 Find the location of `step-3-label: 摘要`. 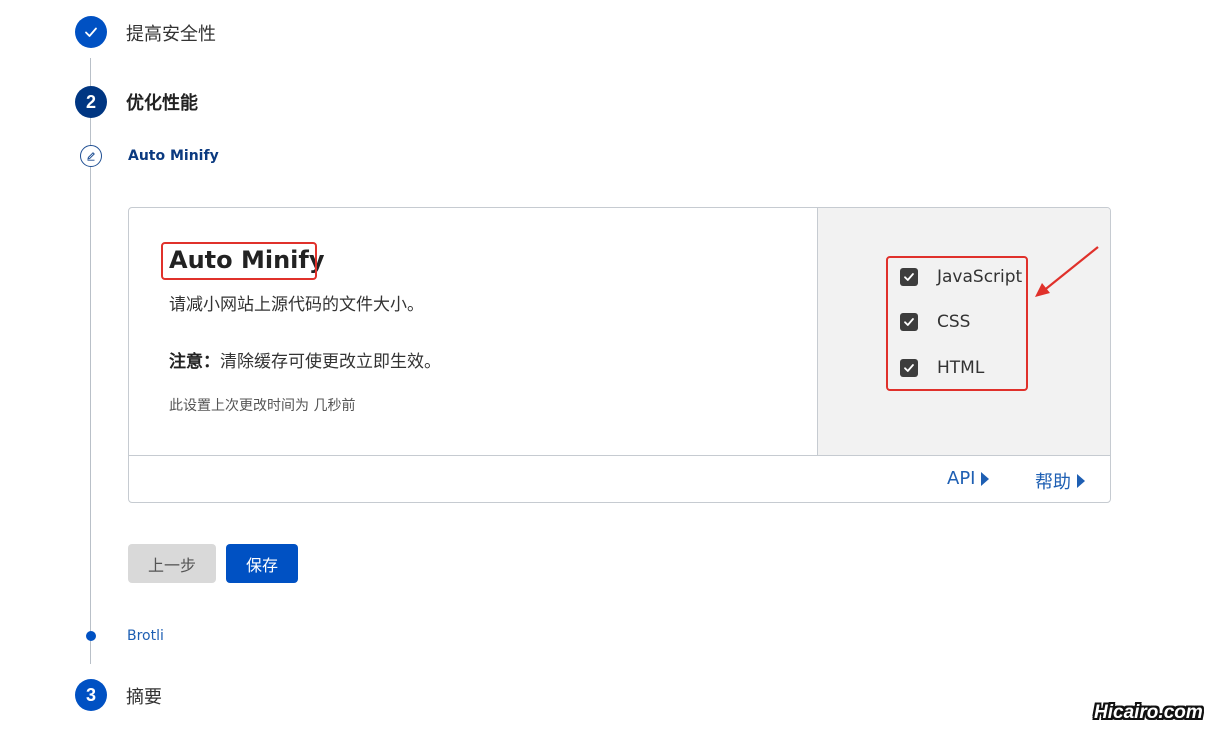

step-3-label: 摘要 is located at coordinates (144, 697).